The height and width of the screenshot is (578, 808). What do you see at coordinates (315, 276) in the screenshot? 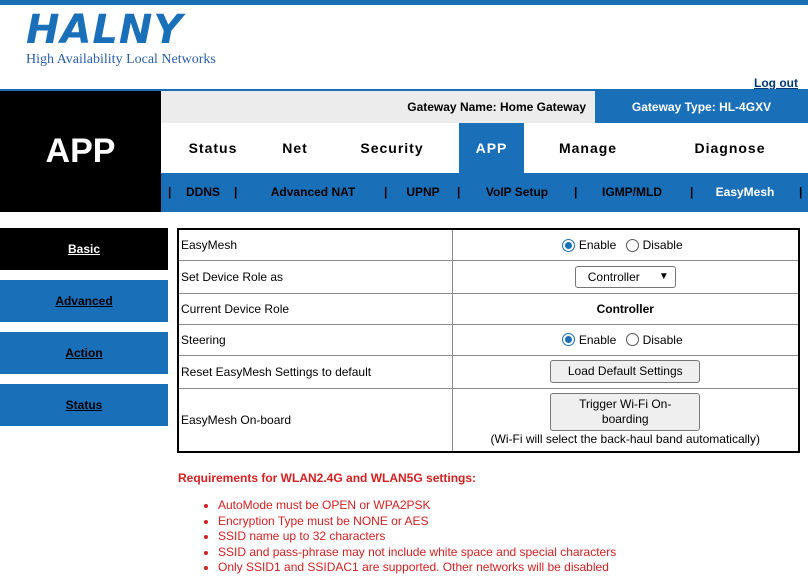
I see `device-role-label: Set Device Role as` at bounding box center [315, 276].